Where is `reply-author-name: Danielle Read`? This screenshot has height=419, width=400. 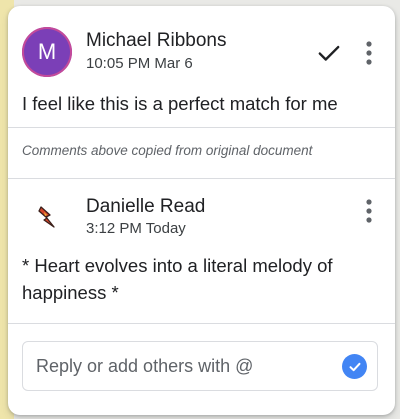 reply-author-name: Danielle Read is located at coordinates (146, 206).